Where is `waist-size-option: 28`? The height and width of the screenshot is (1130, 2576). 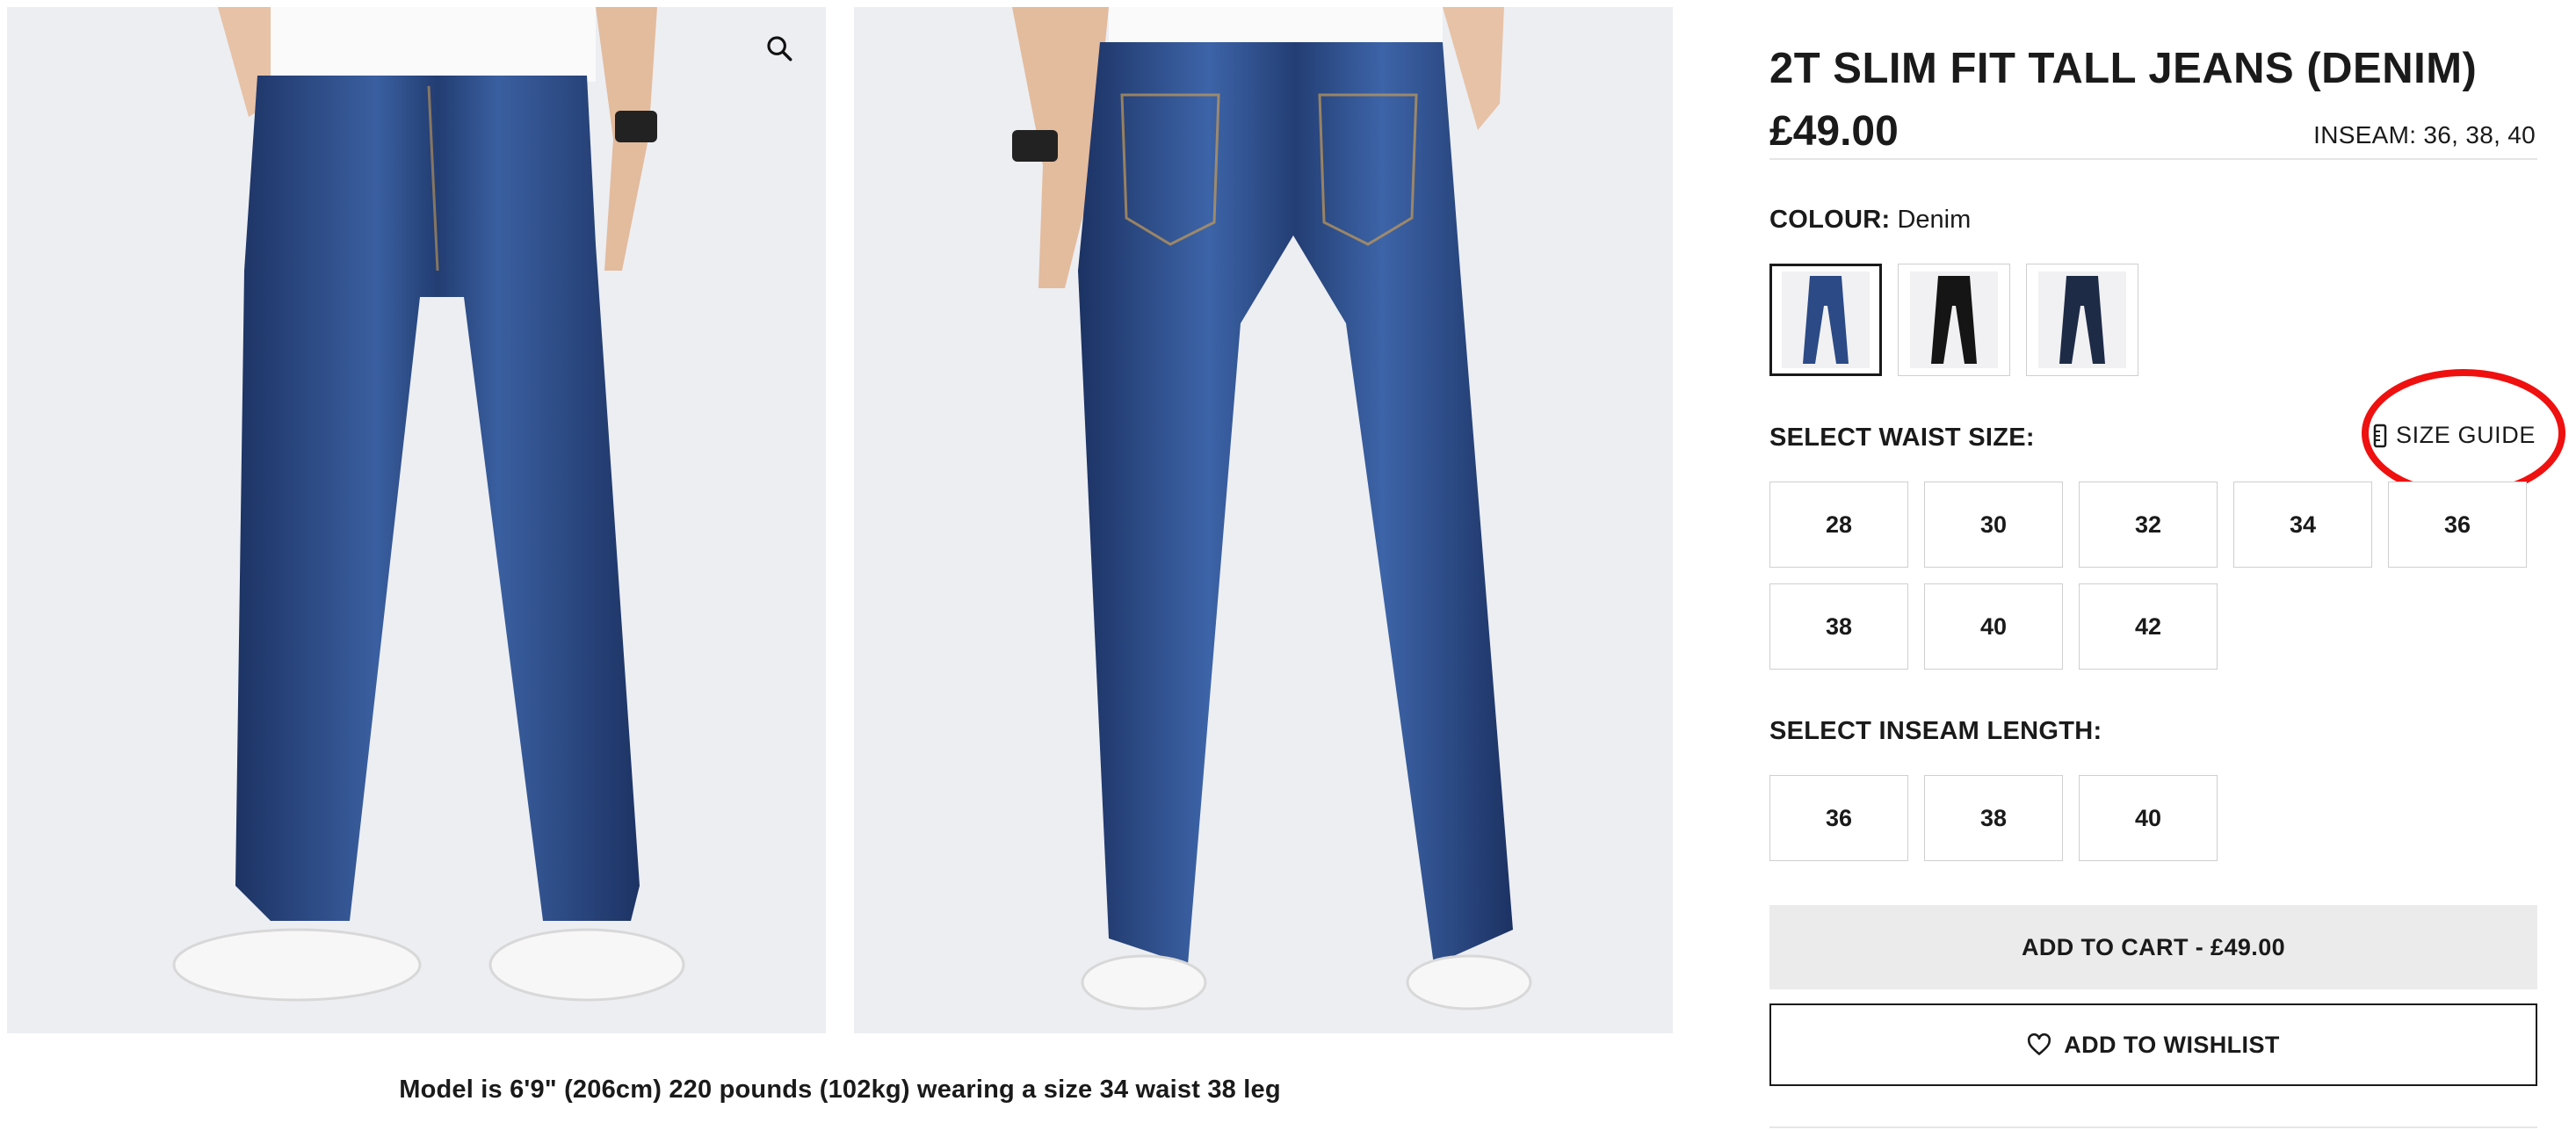
waist-size-option: 28 is located at coordinates (1838, 525).